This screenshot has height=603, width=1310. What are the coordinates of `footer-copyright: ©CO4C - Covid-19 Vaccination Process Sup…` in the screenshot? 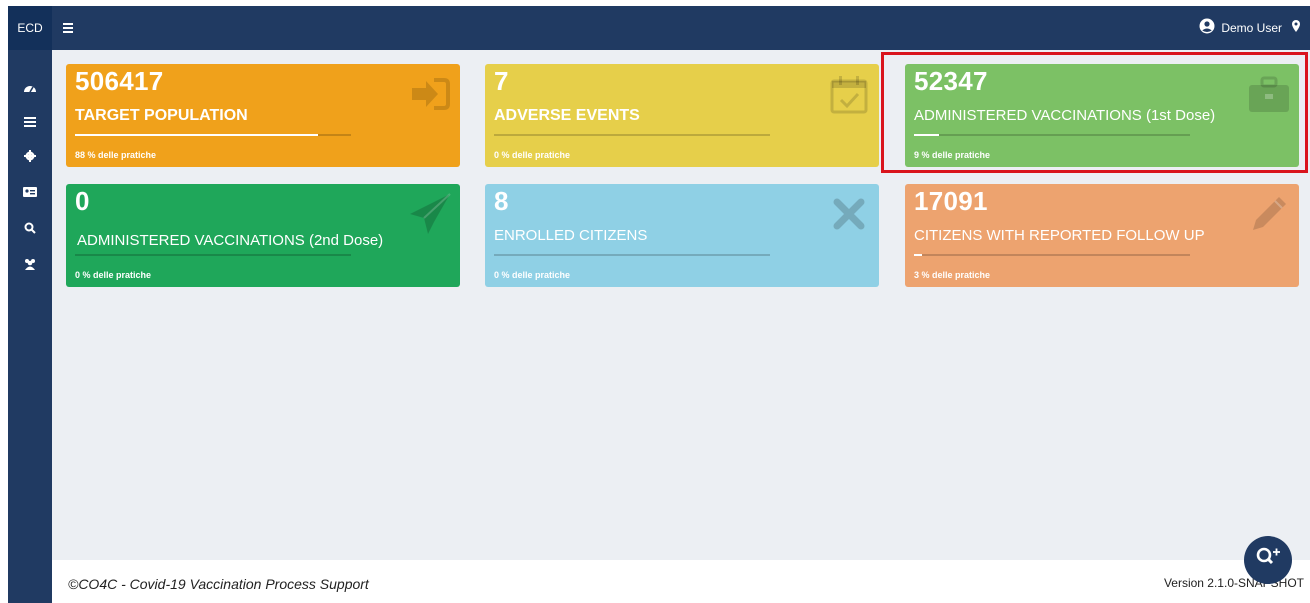 It's located at (218, 584).